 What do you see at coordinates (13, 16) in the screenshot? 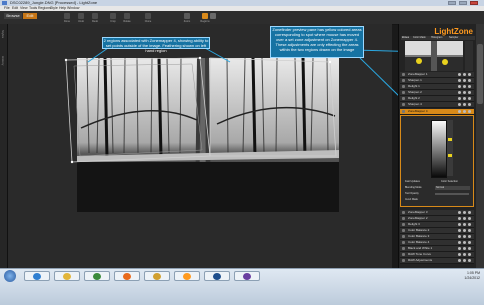
I see `browse-button: Browse` at bounding box center [13, 16].